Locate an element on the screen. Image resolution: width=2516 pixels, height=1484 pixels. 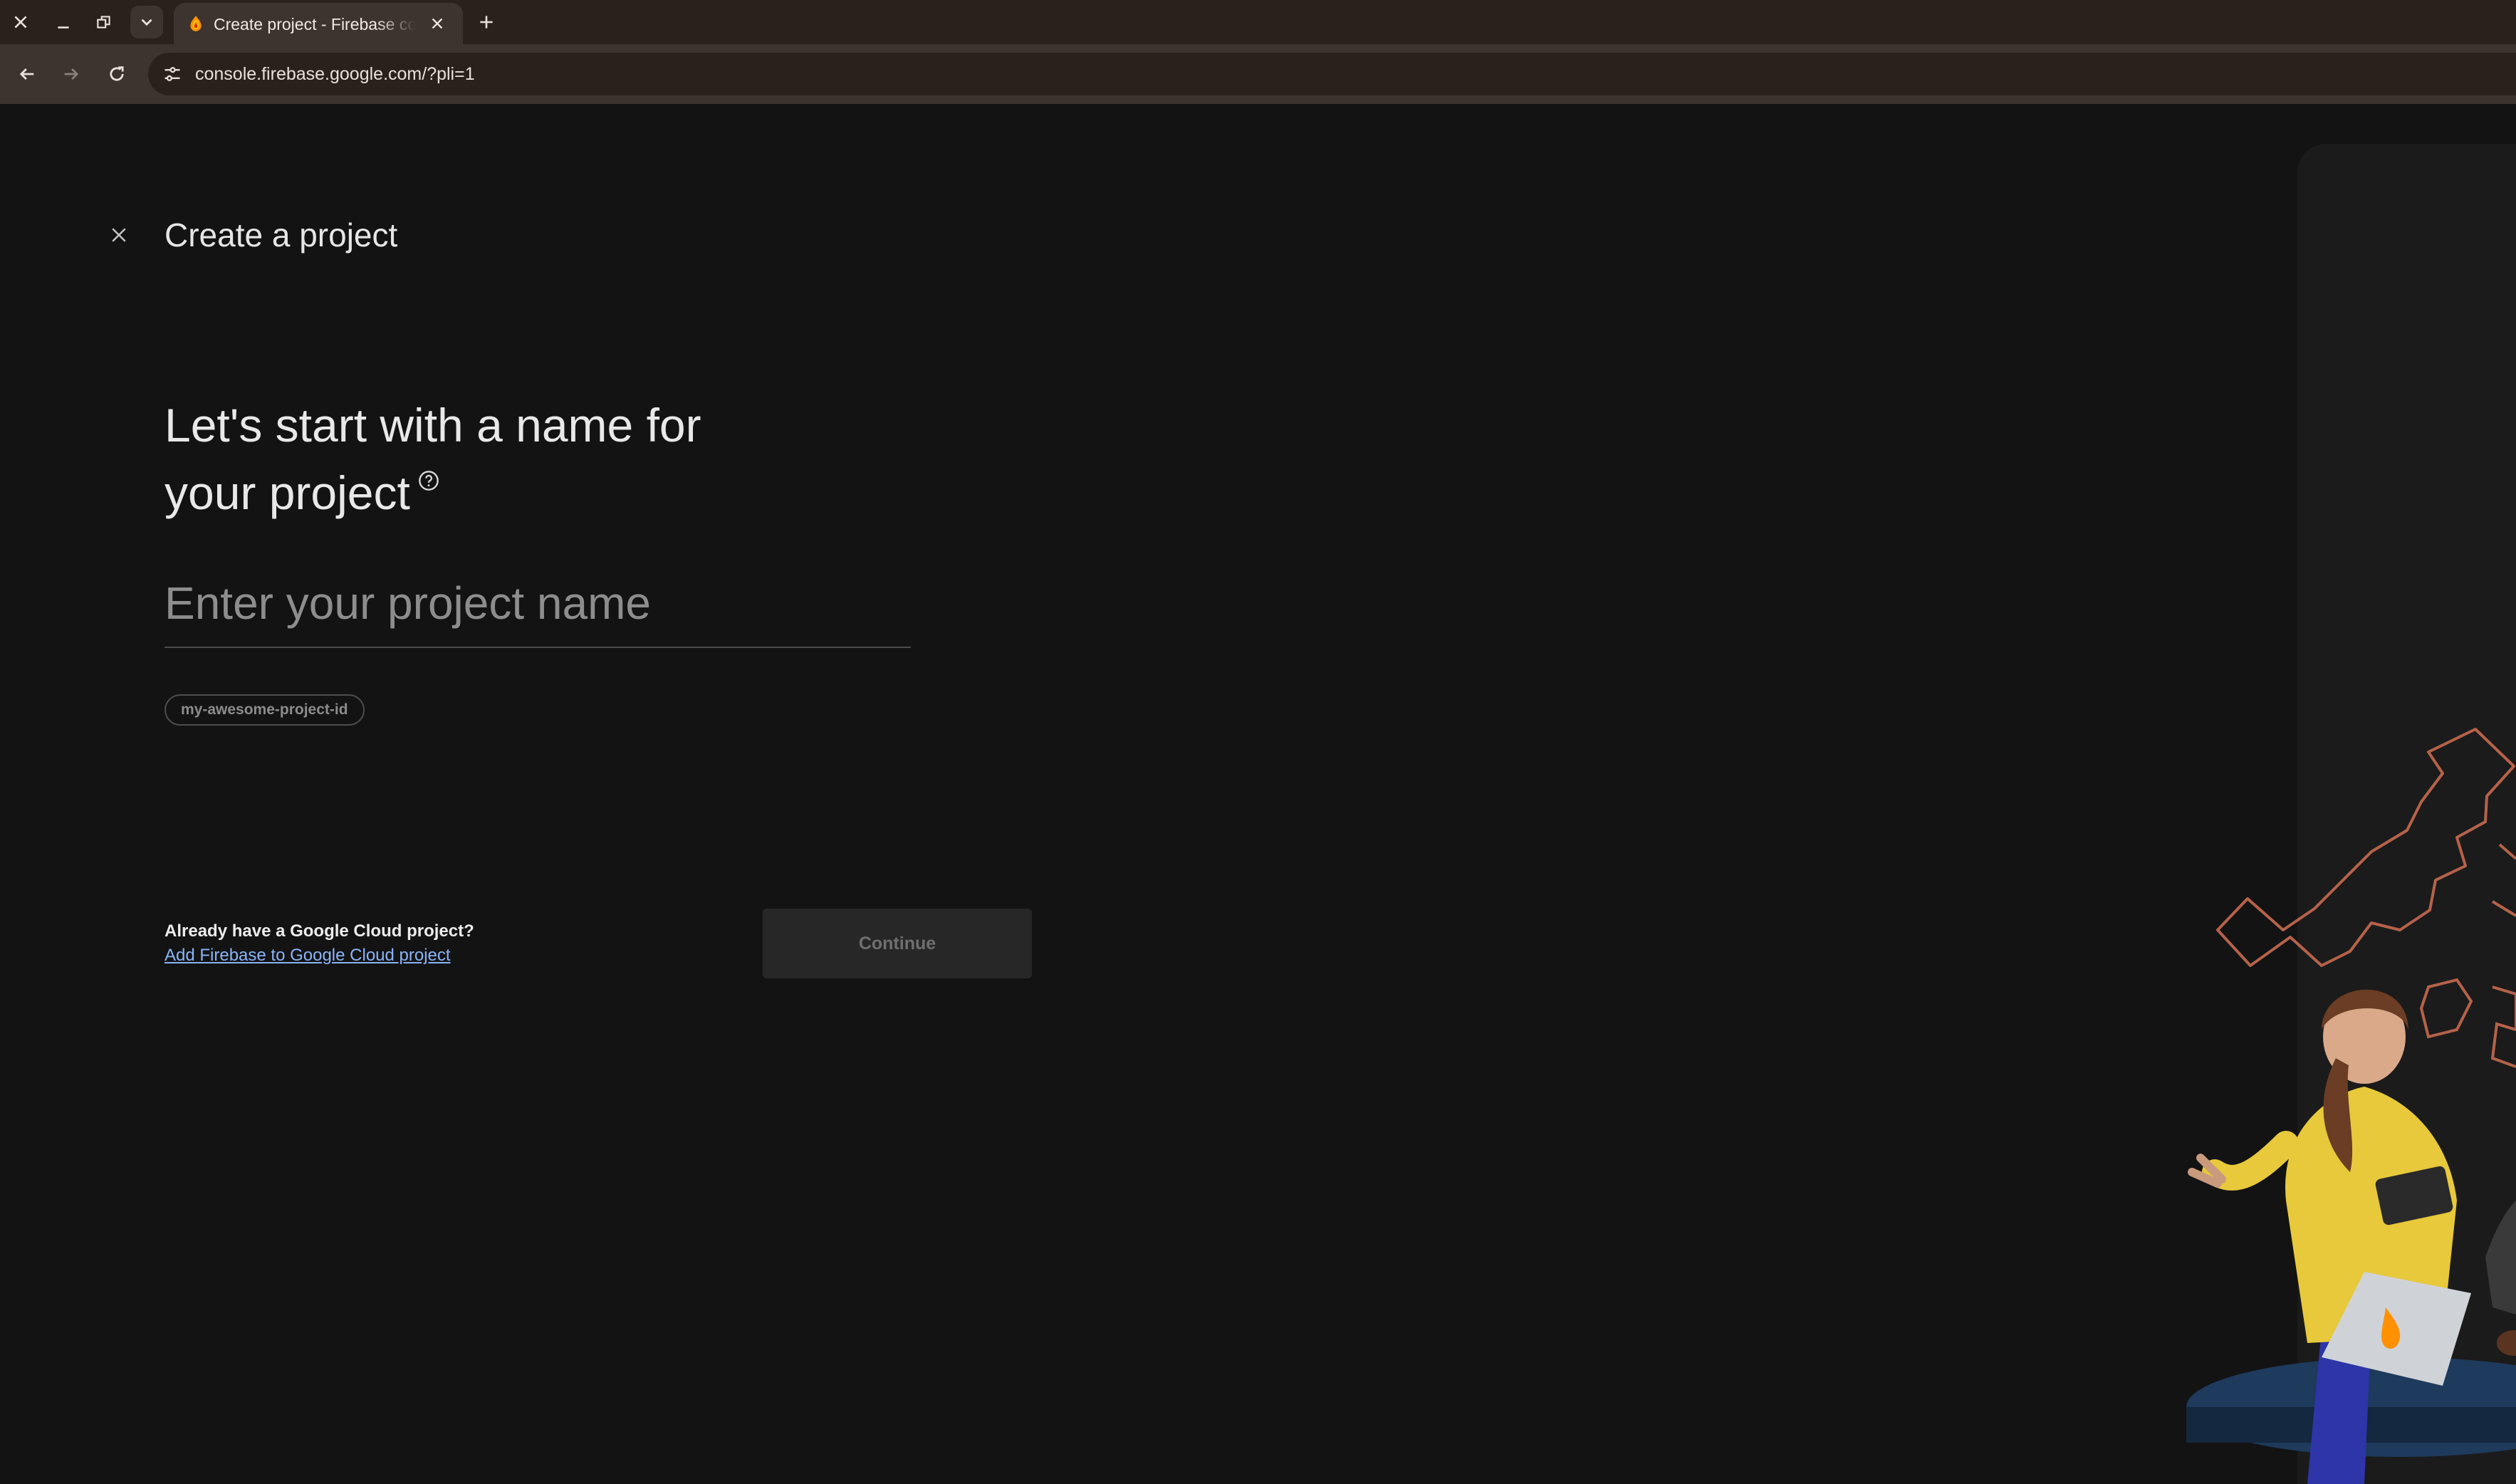
browser-tab-bar: Create project - Firebase console is located at coordinates (1258, 22).